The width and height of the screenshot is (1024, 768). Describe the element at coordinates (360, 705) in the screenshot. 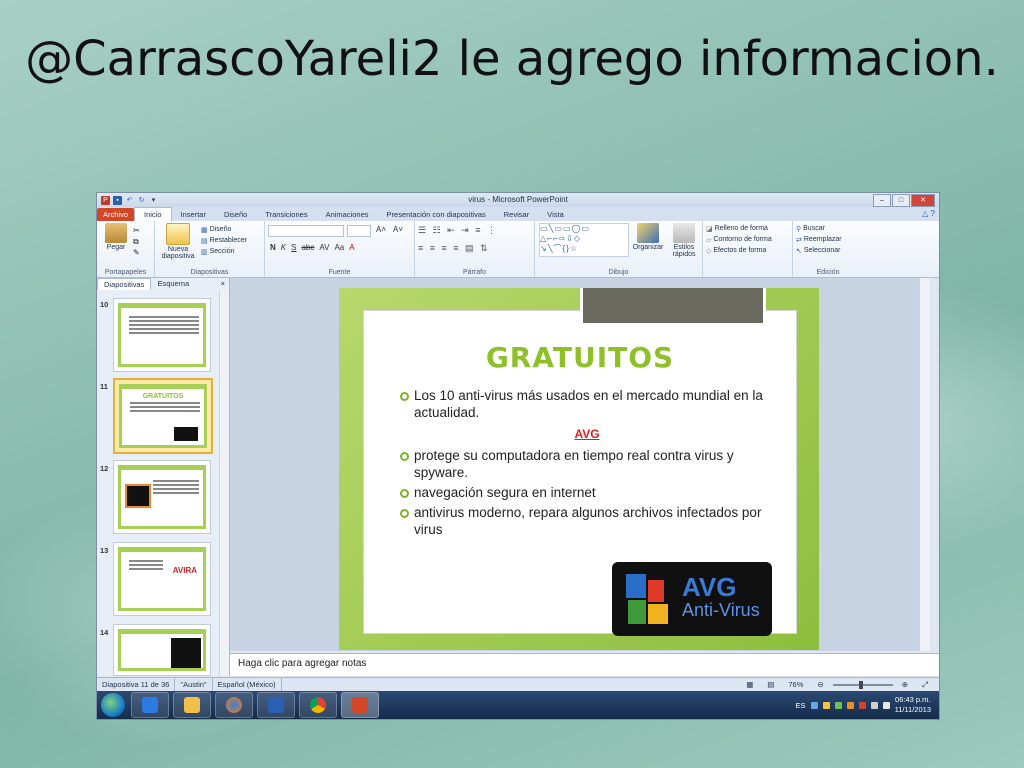

I see `taskbar-powerpoint` at that location.